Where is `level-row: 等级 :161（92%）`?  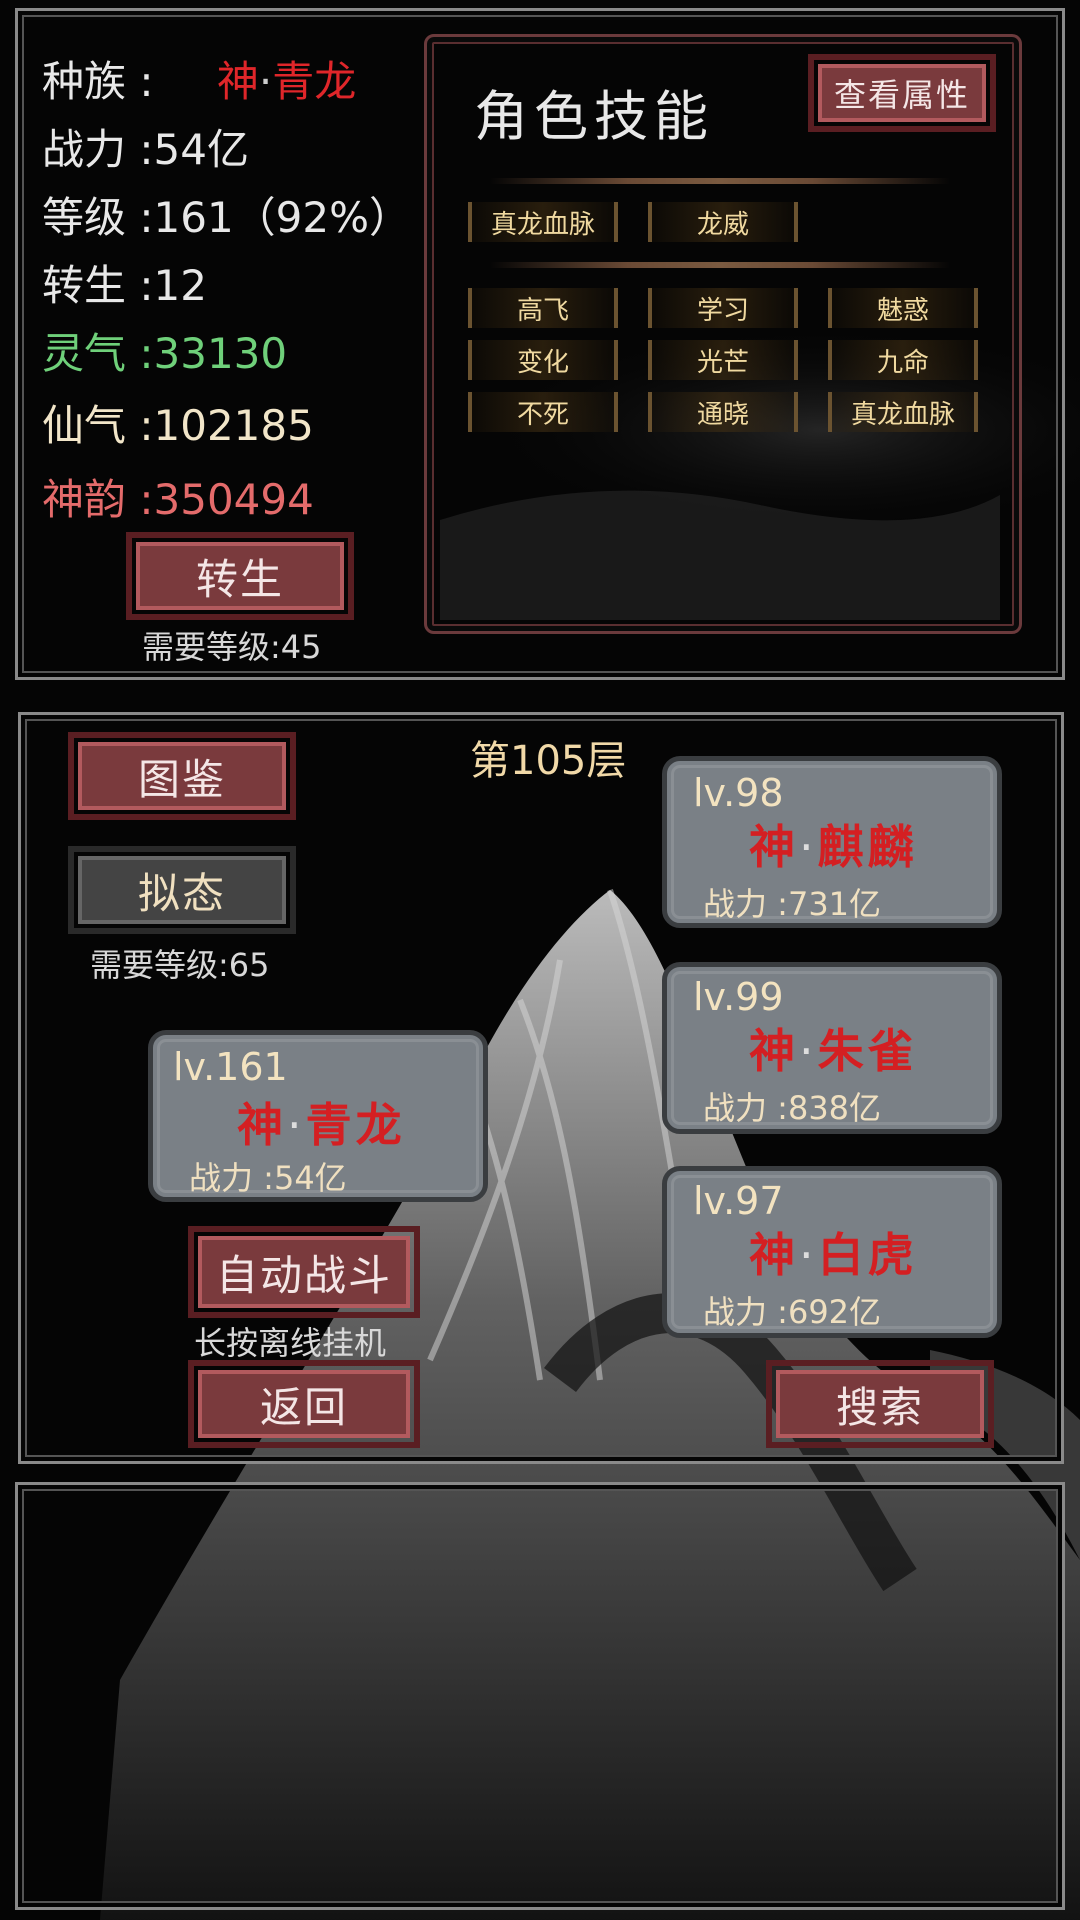
level-row: 等级 :161（92%） is located at coordinates (226, 214).